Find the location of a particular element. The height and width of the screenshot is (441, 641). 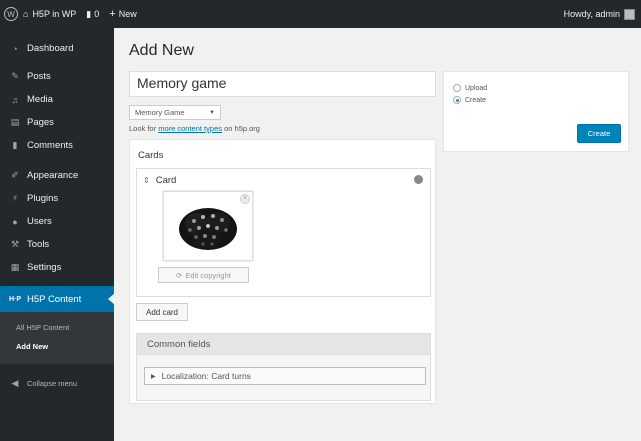

home-icon: ⌂ is located at coordinates (26, 14).